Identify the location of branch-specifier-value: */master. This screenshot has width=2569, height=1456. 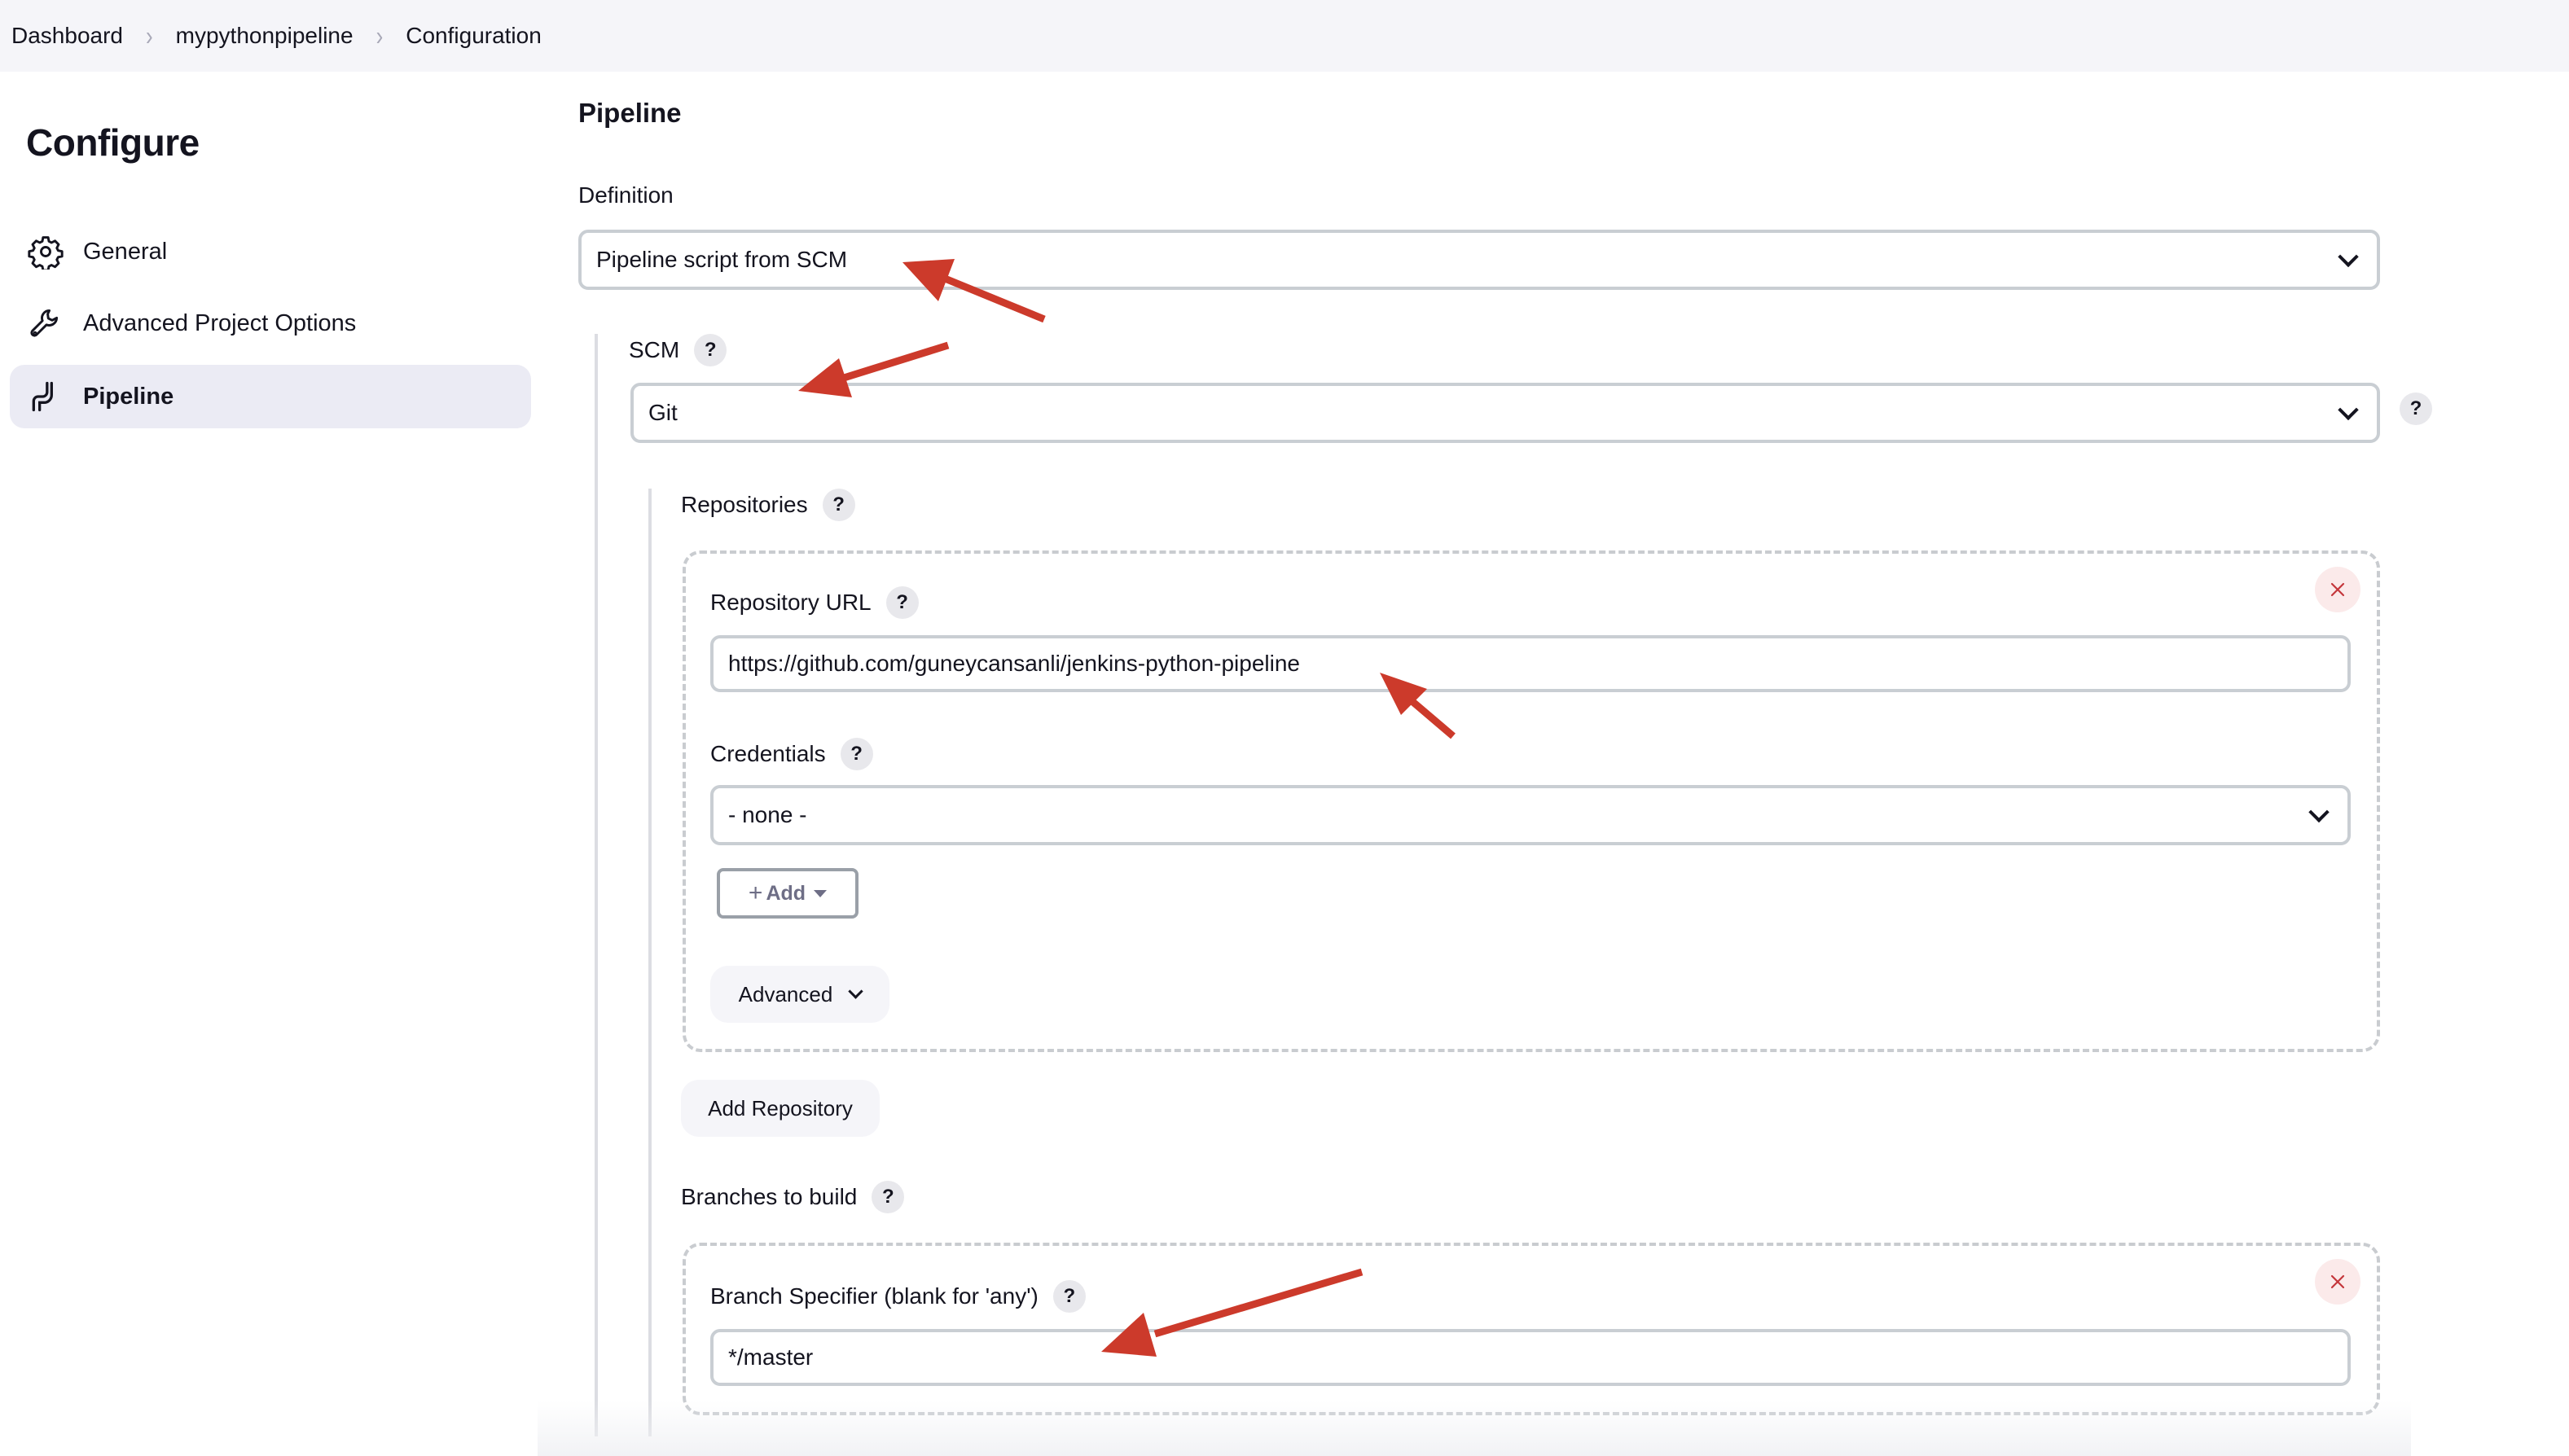
(771, 1357).